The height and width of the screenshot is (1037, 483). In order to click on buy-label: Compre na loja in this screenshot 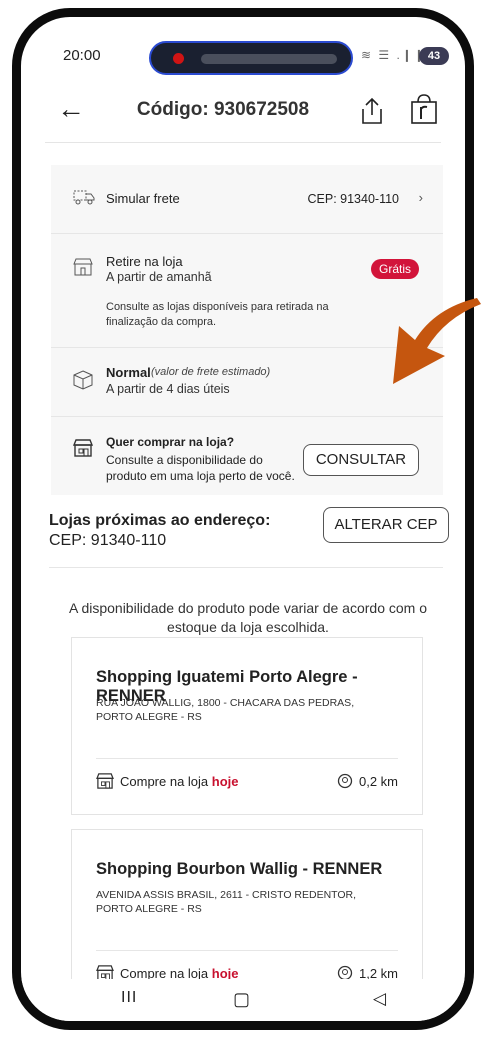, I will do `click(164, 781)`.